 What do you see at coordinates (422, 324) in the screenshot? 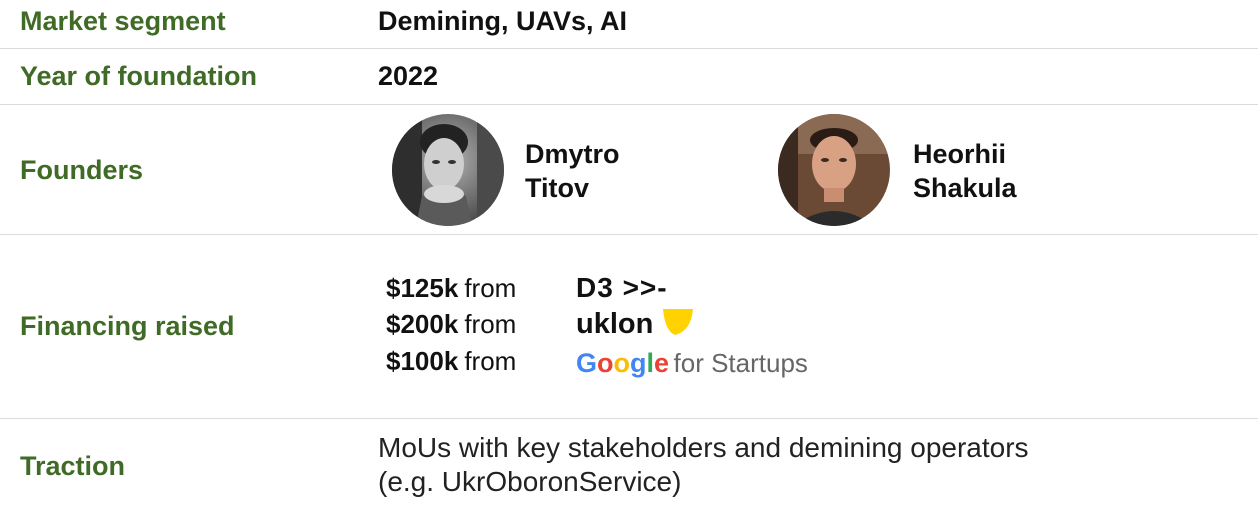
I see `financing-amount: $200k` at bounding box center [422, 324].